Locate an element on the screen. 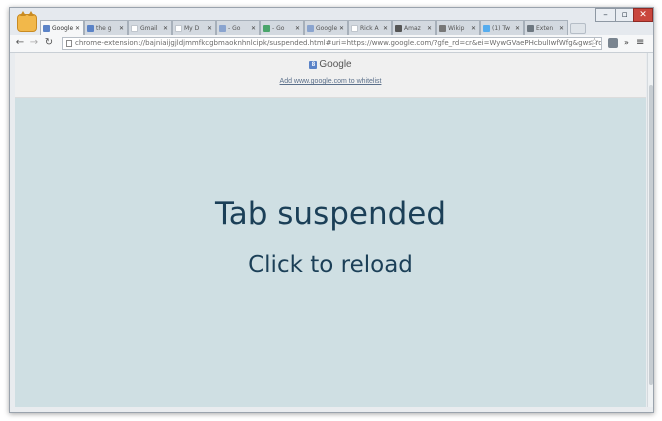  wikipedia-favicon-icon is located at coordinates (442, 28).